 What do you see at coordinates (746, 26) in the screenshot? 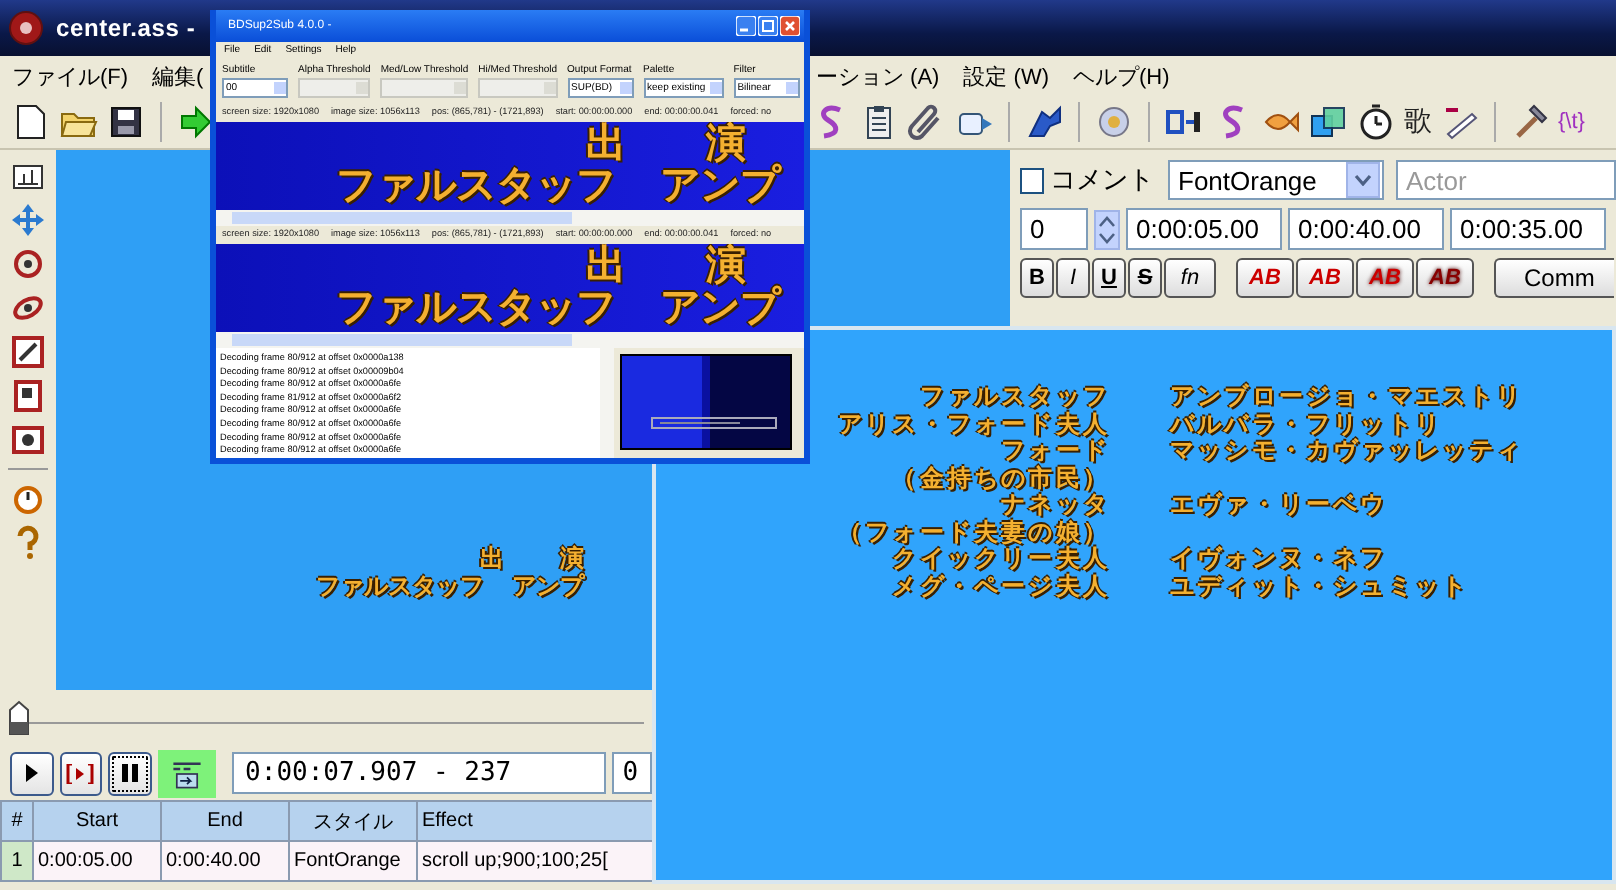
I see `minimize-icon` at bounding box center [746, 26].